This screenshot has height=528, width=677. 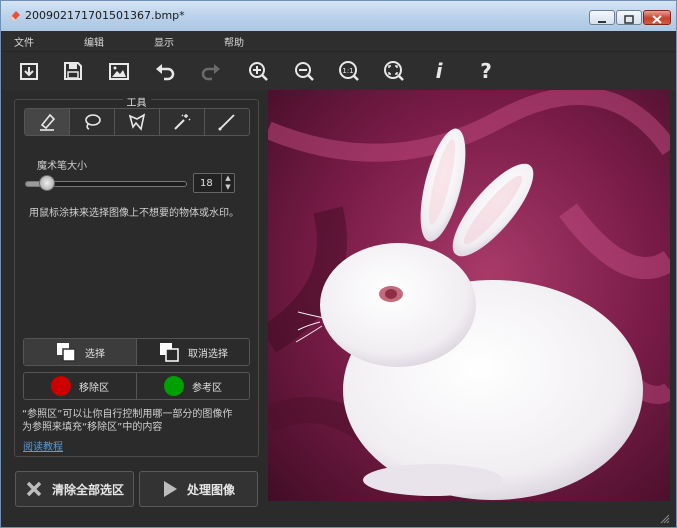 What do you see at coordinates (602, 17) in the screenshot?
I see `minimize-button` at bounding box center [602, 17].